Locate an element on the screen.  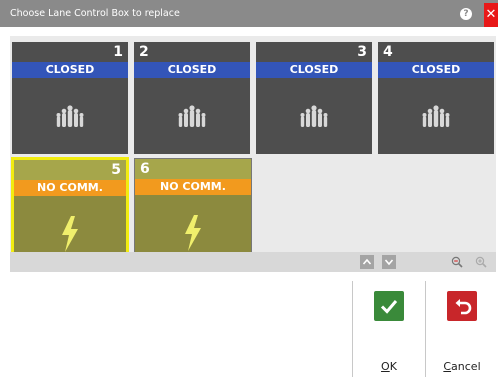
ok-label: OK is located at coordinates (389, 366).